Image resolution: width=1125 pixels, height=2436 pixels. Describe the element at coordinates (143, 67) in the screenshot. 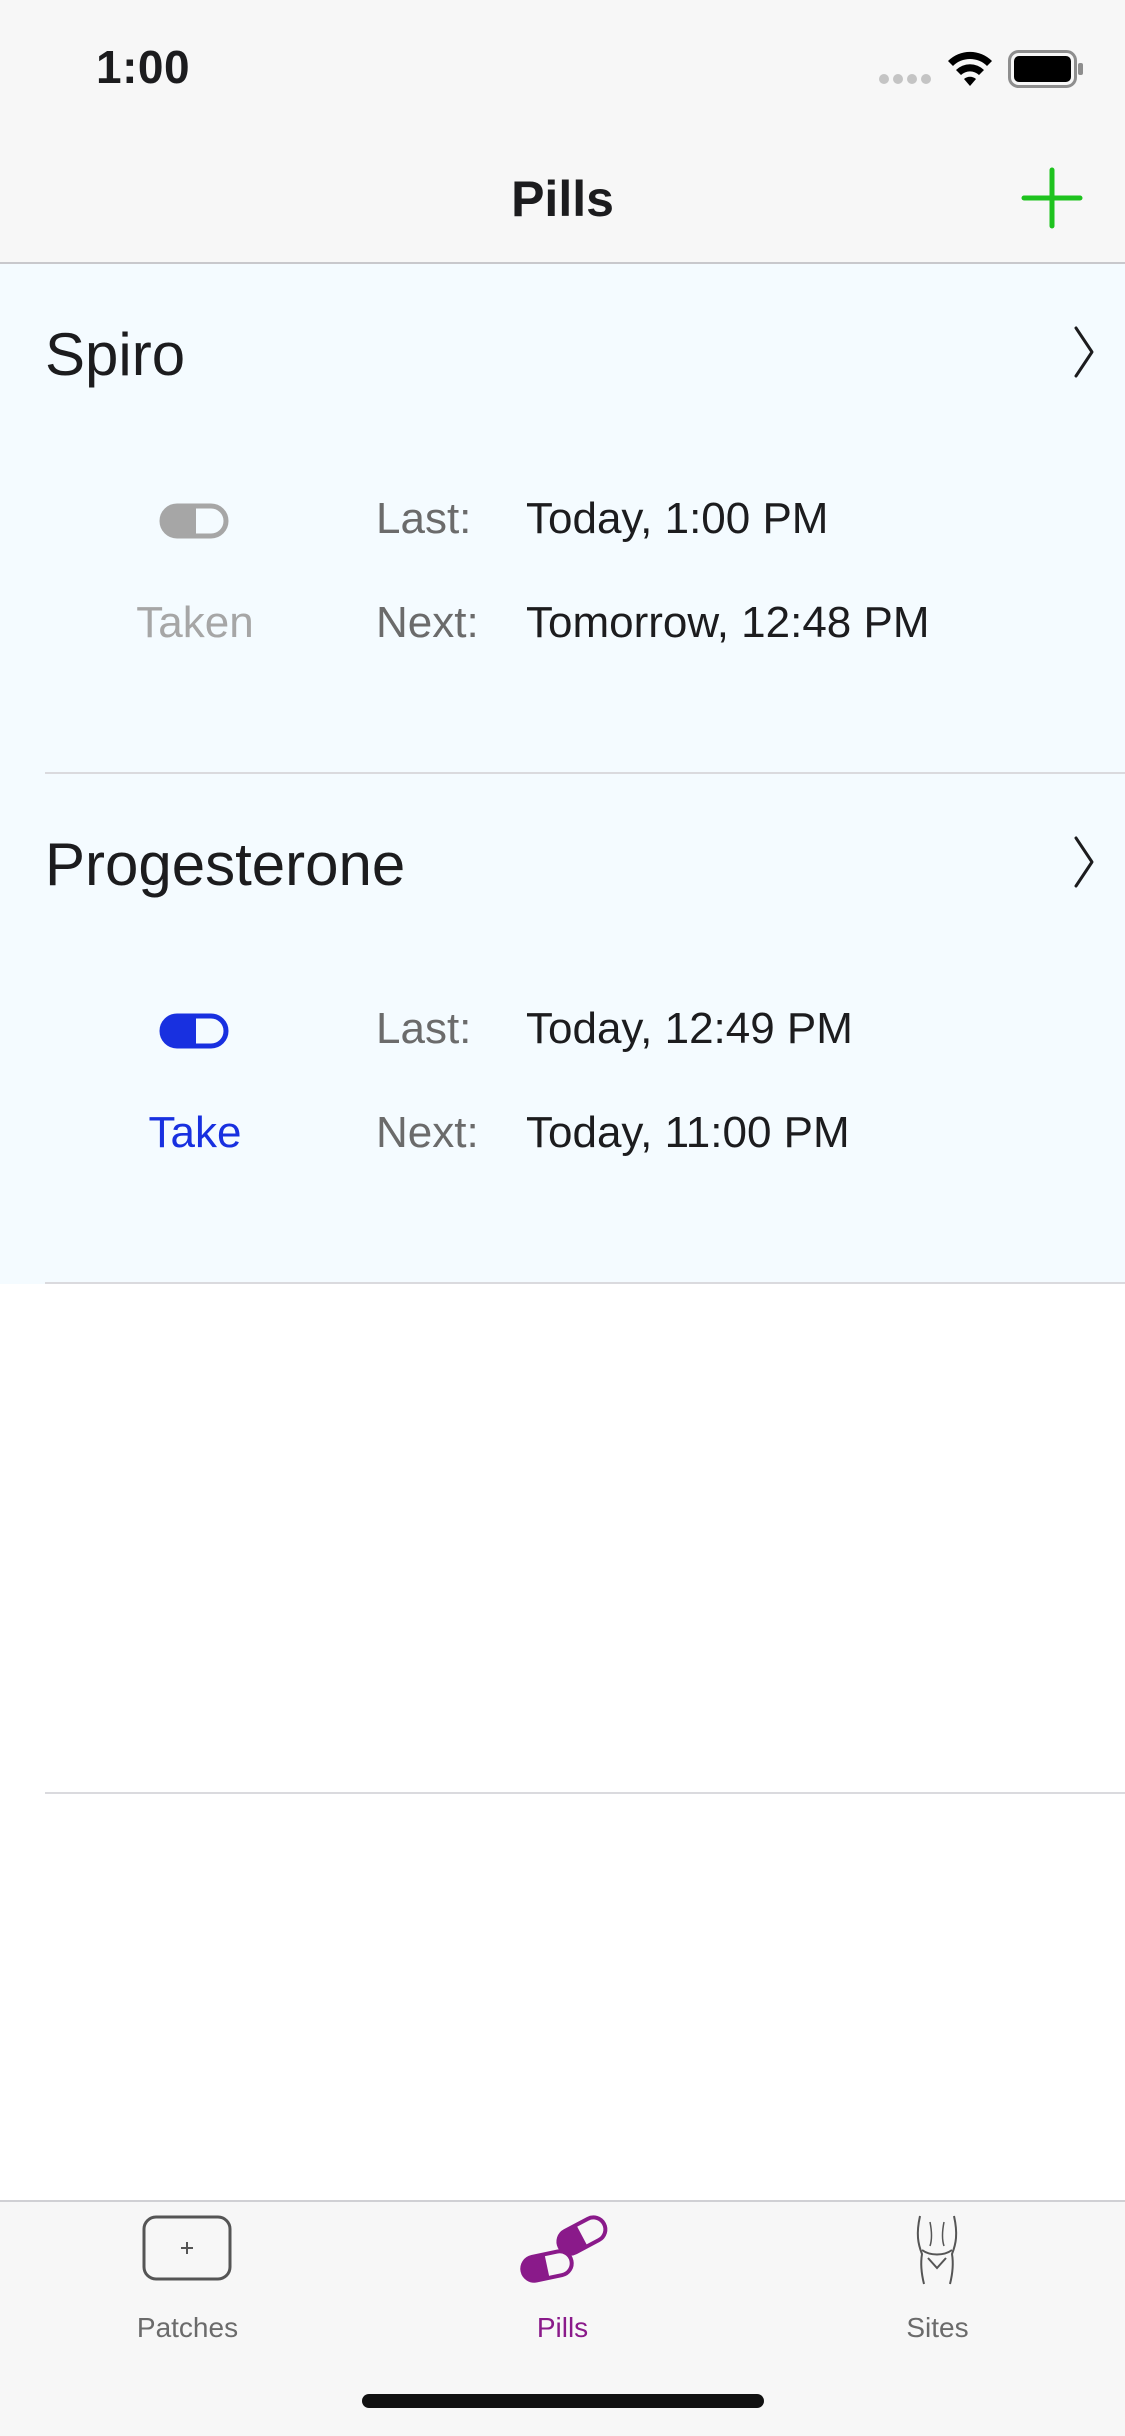

I see `status-time: 1:00` at that location.